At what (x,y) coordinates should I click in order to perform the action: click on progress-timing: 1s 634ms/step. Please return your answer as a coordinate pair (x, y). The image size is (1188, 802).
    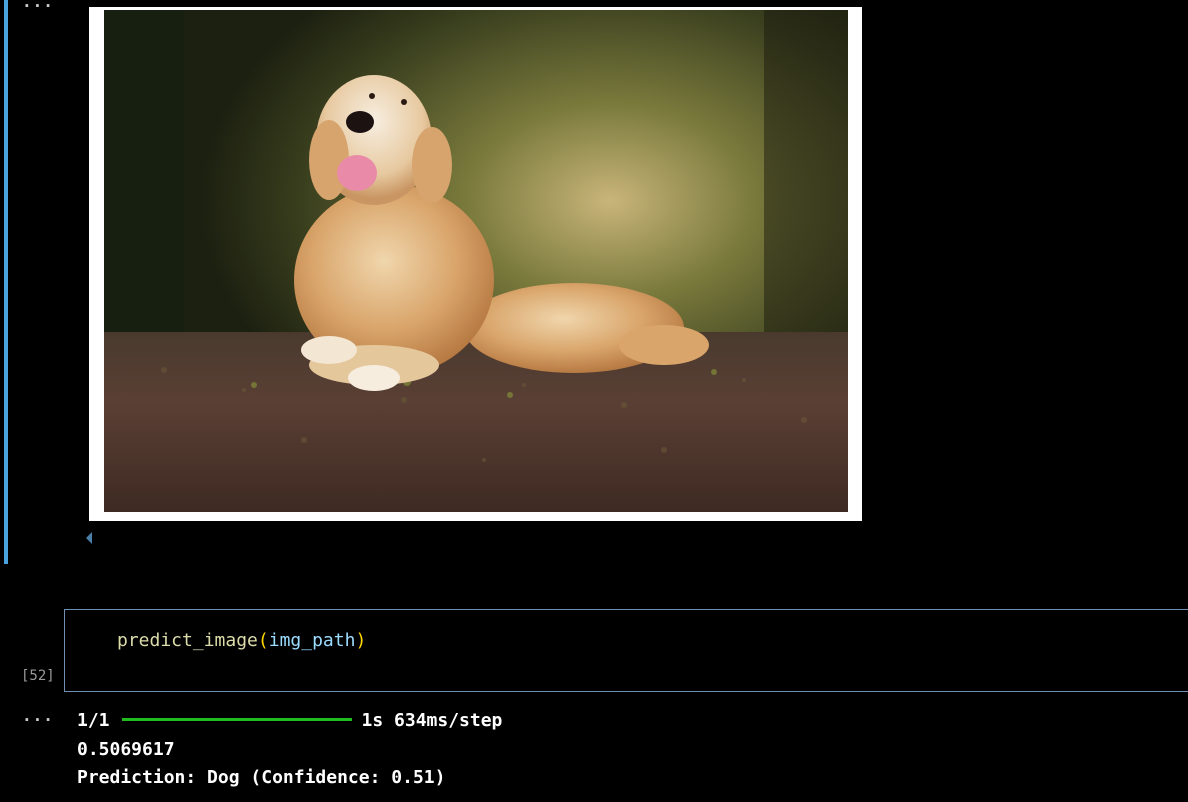
    Looking at the image, I should click on (432, 720).